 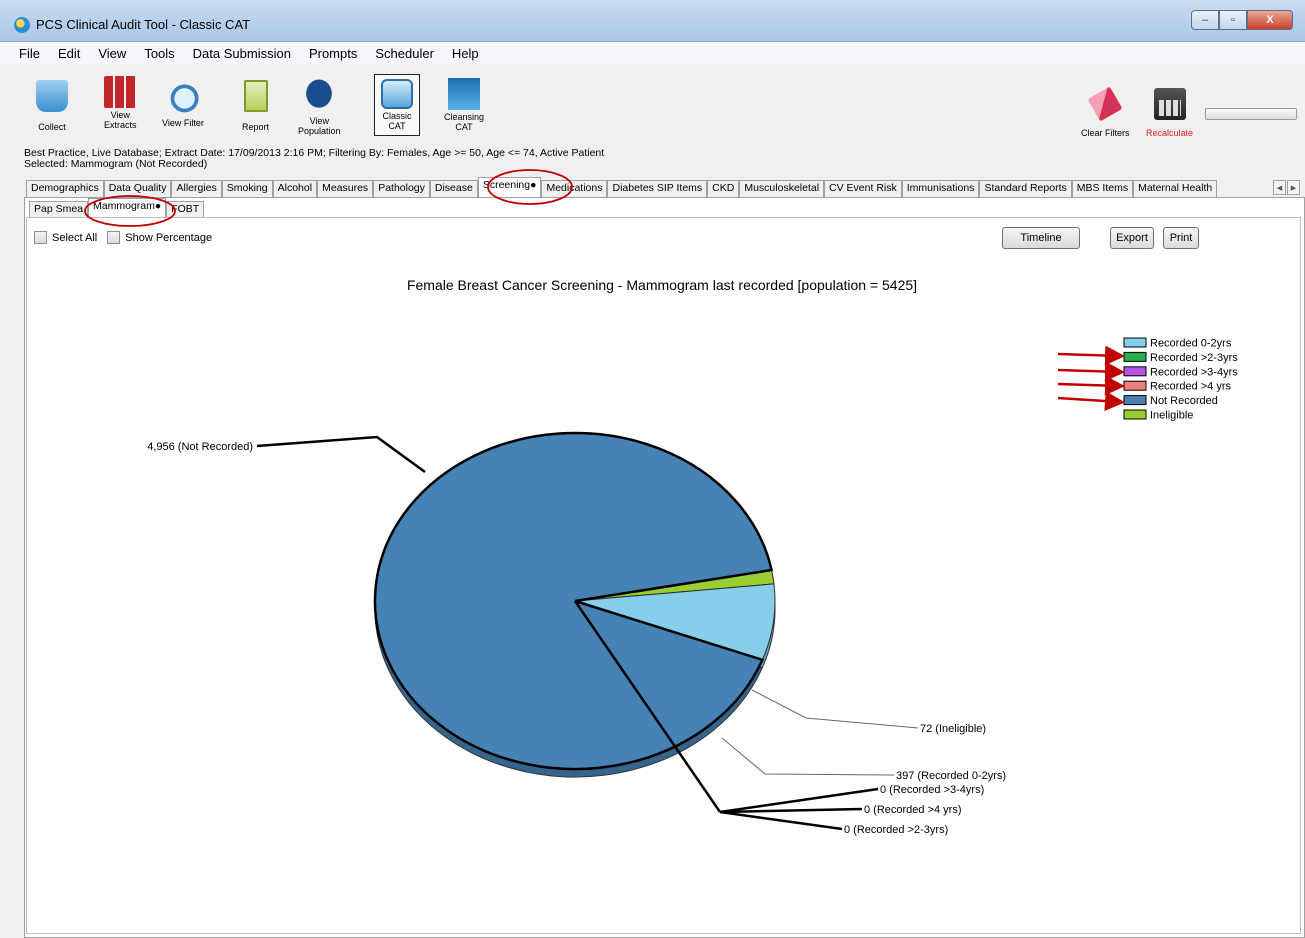 What do you see at coordinates (1191, 344) in the screenshot?
I see `legend-label: Recorded 0-2yrs` at bounding box center [1191, 344].